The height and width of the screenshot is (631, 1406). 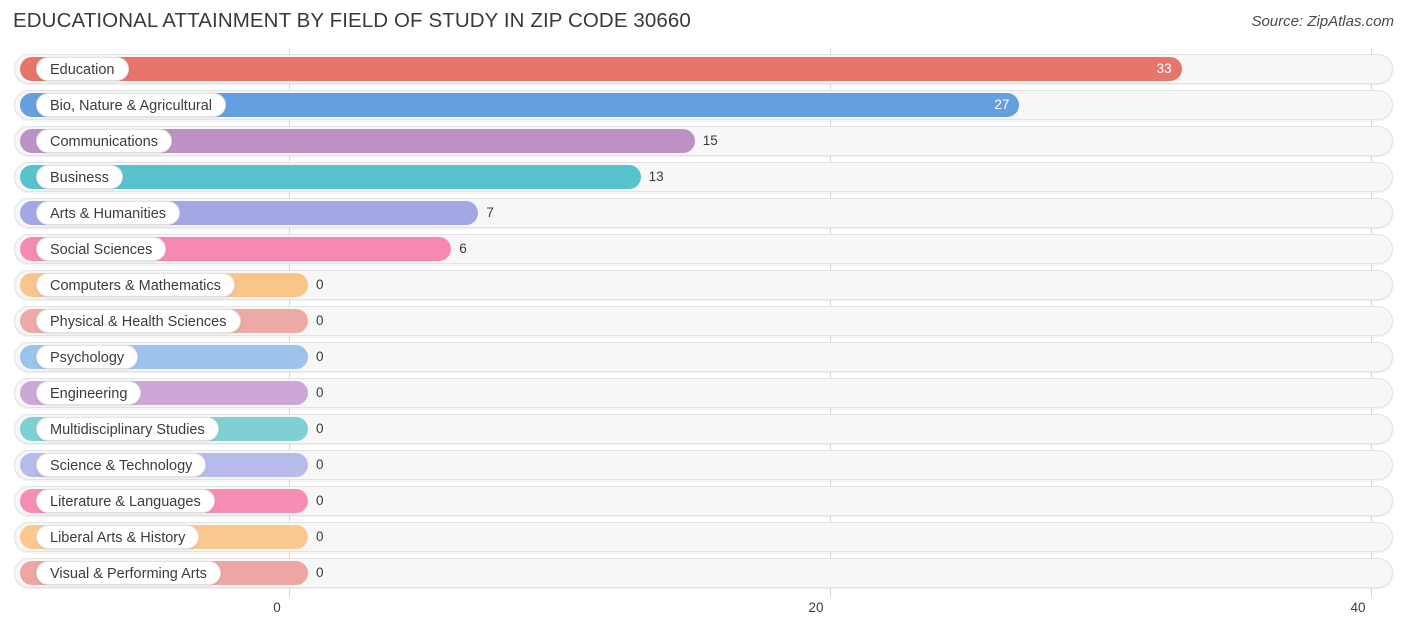 What do you see at coordinates (277, 607) in the screenshot?
I see `x-tick-label: 0` at bounding box center [277, 607].